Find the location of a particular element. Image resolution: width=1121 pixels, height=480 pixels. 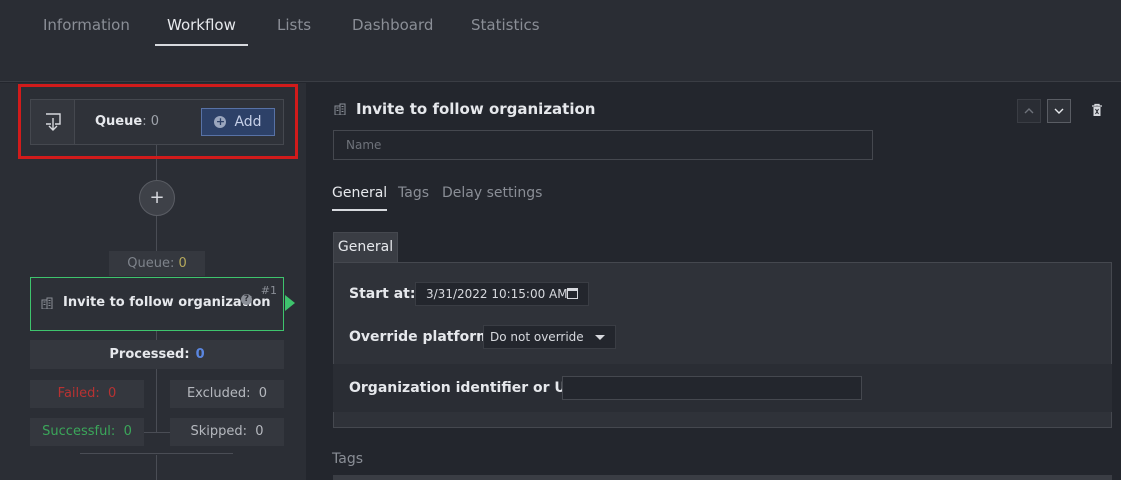

tab-general: General is located at coordinates (360, 198).